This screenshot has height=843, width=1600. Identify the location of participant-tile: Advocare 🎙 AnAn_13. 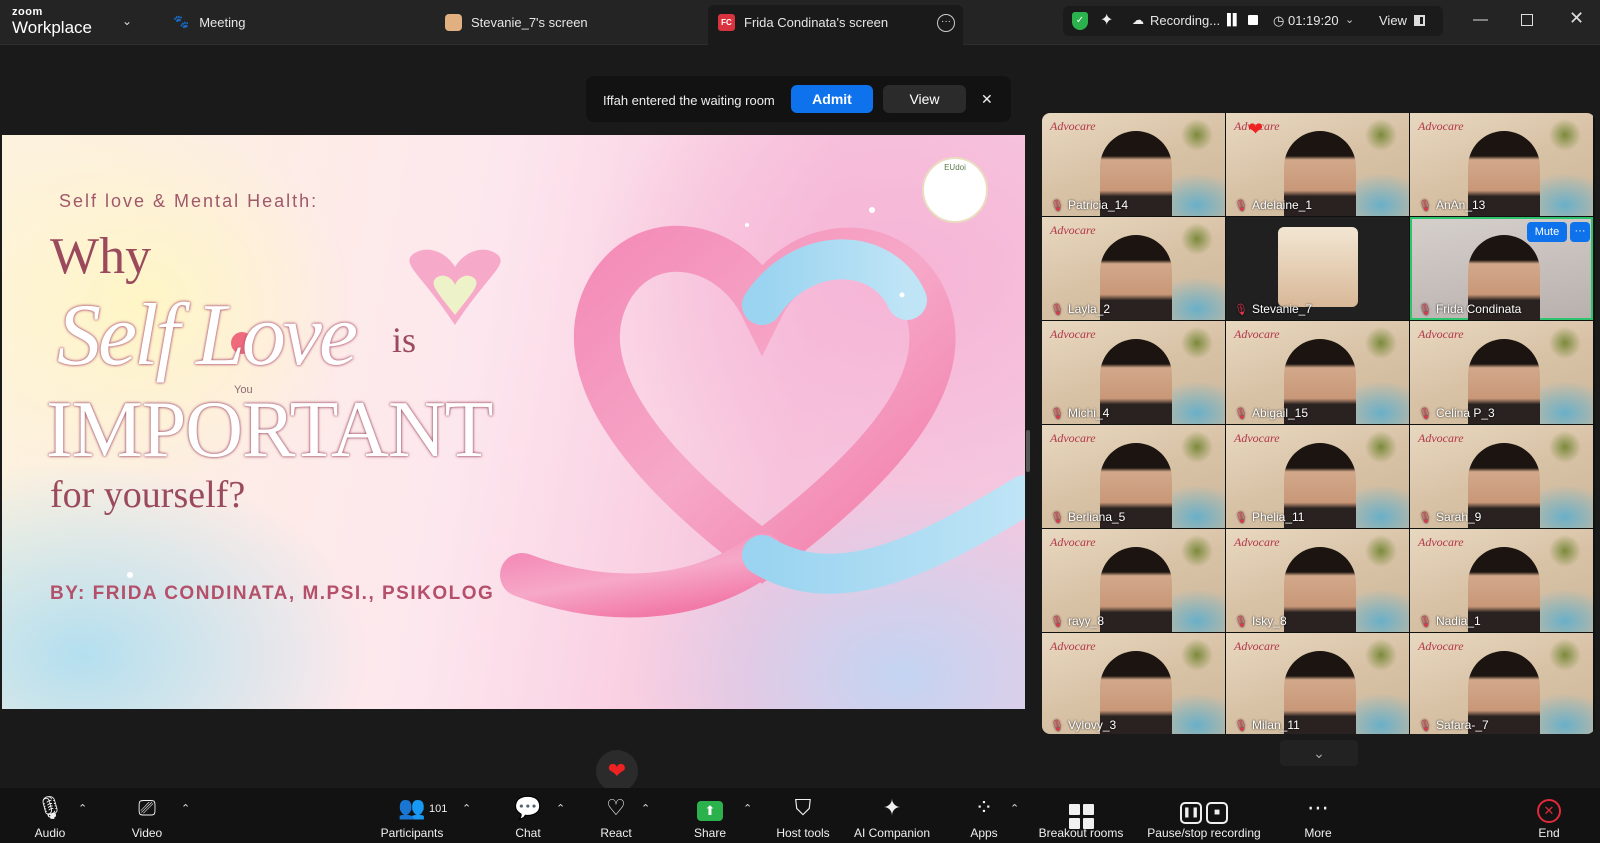
(1501, 164).